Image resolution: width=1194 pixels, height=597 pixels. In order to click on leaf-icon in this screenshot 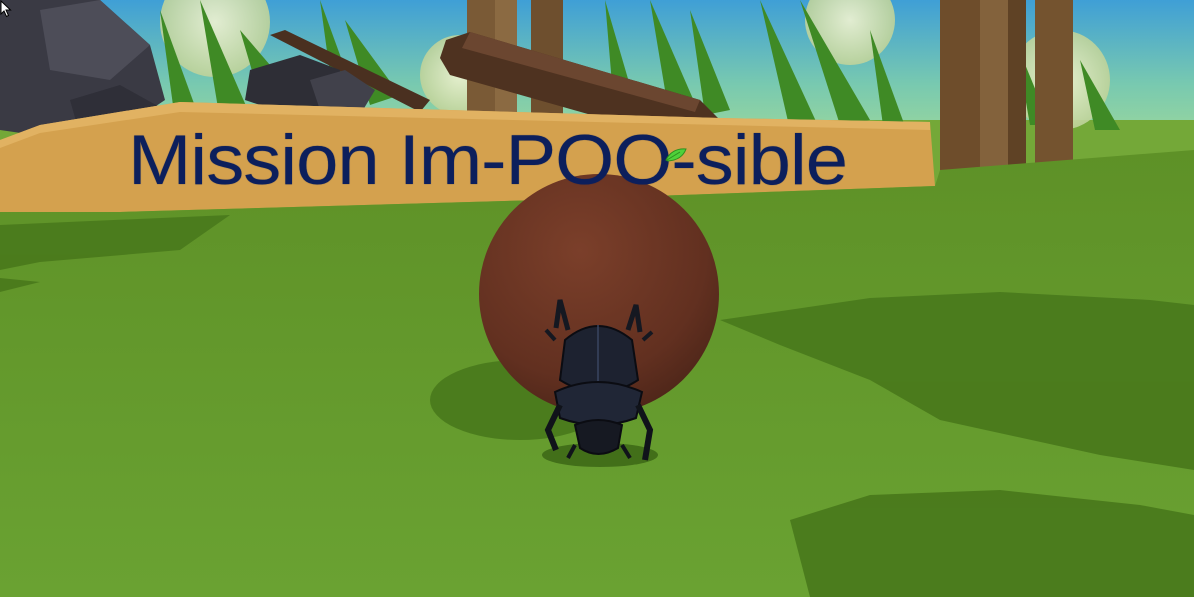, I will do `click(676, 155)`.